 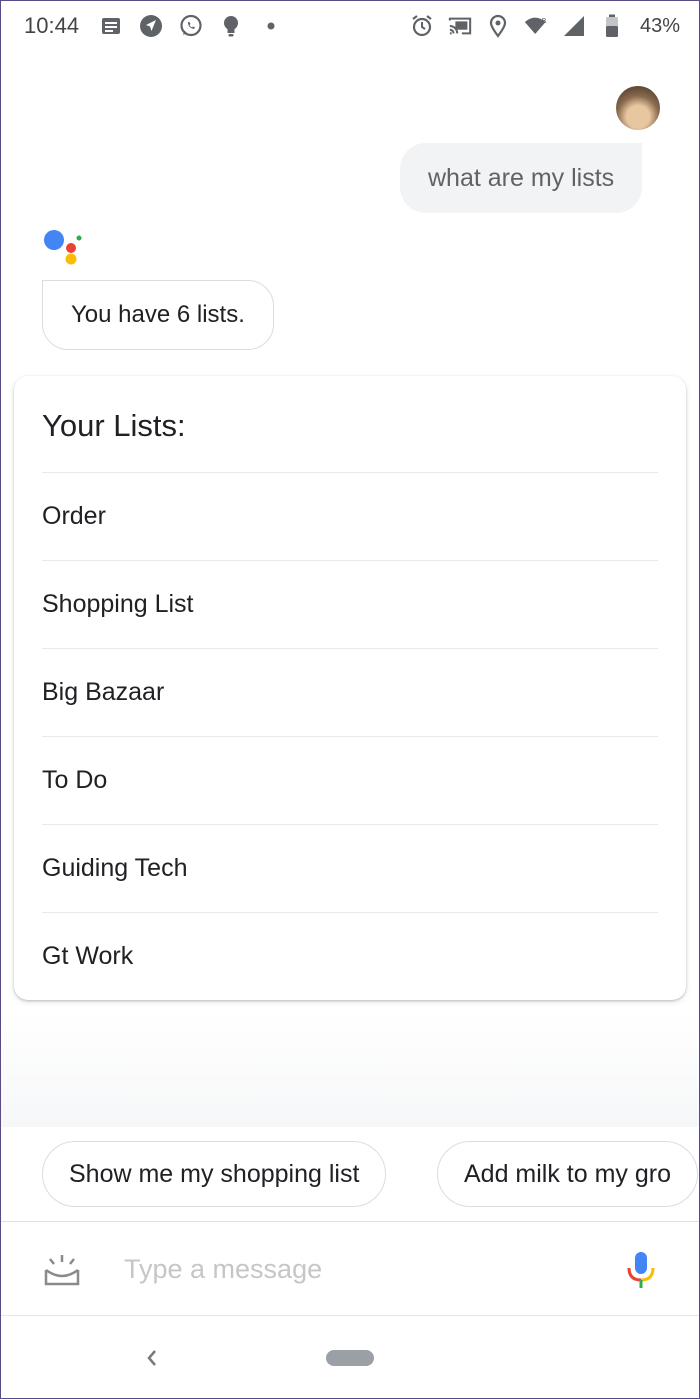 I want to click on user-query-text: what are my lists, so click(x=521, y=177).